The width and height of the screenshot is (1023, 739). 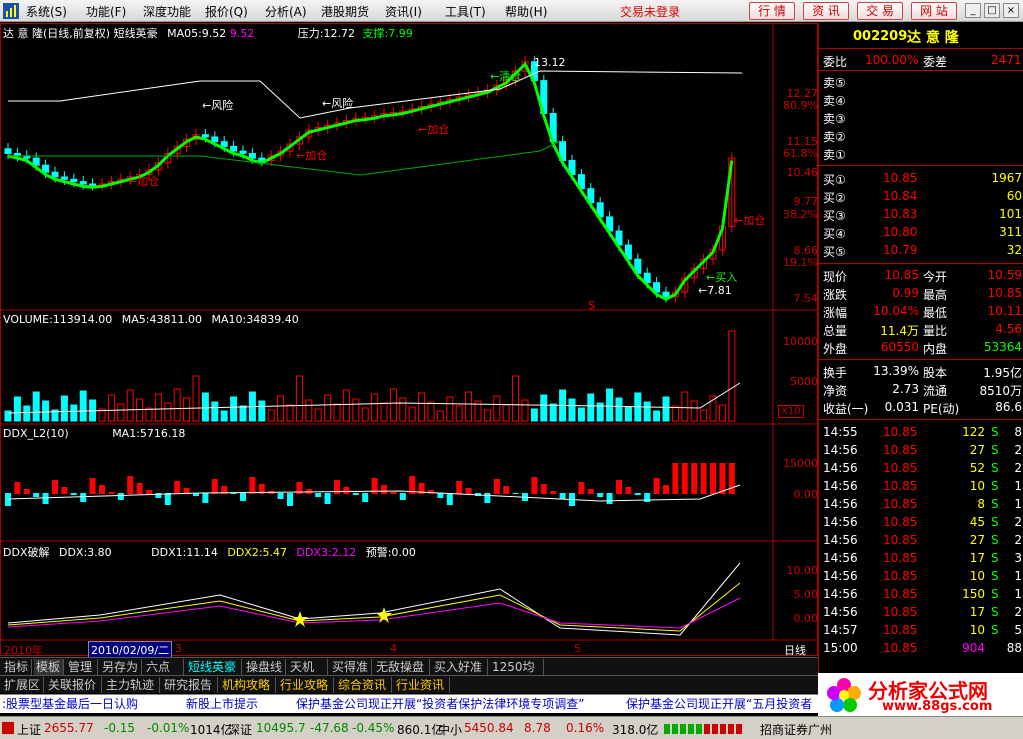 What do you see at coordinates (82, 667) in the screenshot?
I see `indicator-tab-2: 管理` at bounding box center [82, 667].